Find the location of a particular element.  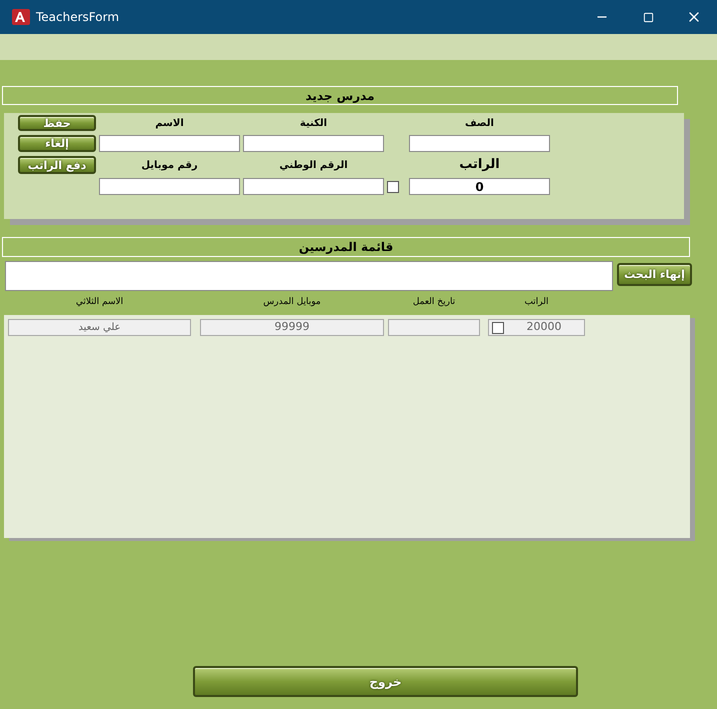

column-header: تاريخ العمل is located at coordinates (434, 303).